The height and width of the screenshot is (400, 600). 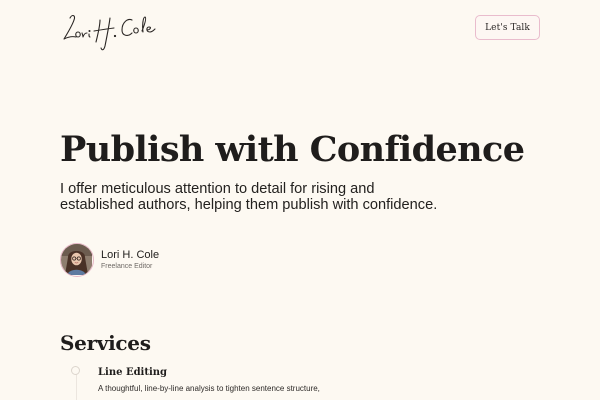 What do you see at coordinates (76, 386) in the screenshot?
I see `timeline-line` at bounding box center [76, 386].